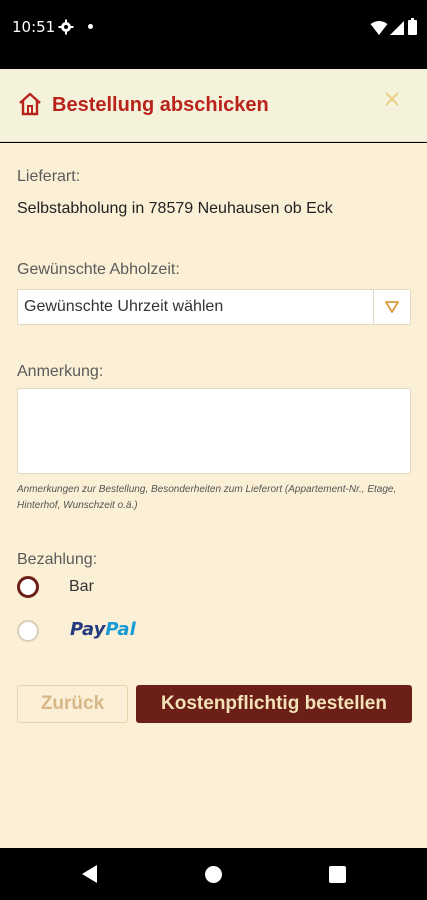 The width and height of the screenshot is (427, 900). What do you see at coordinates (28, 587) in the screenshot?
I see `payment-radio-cash` at bounding box center [28, 587].